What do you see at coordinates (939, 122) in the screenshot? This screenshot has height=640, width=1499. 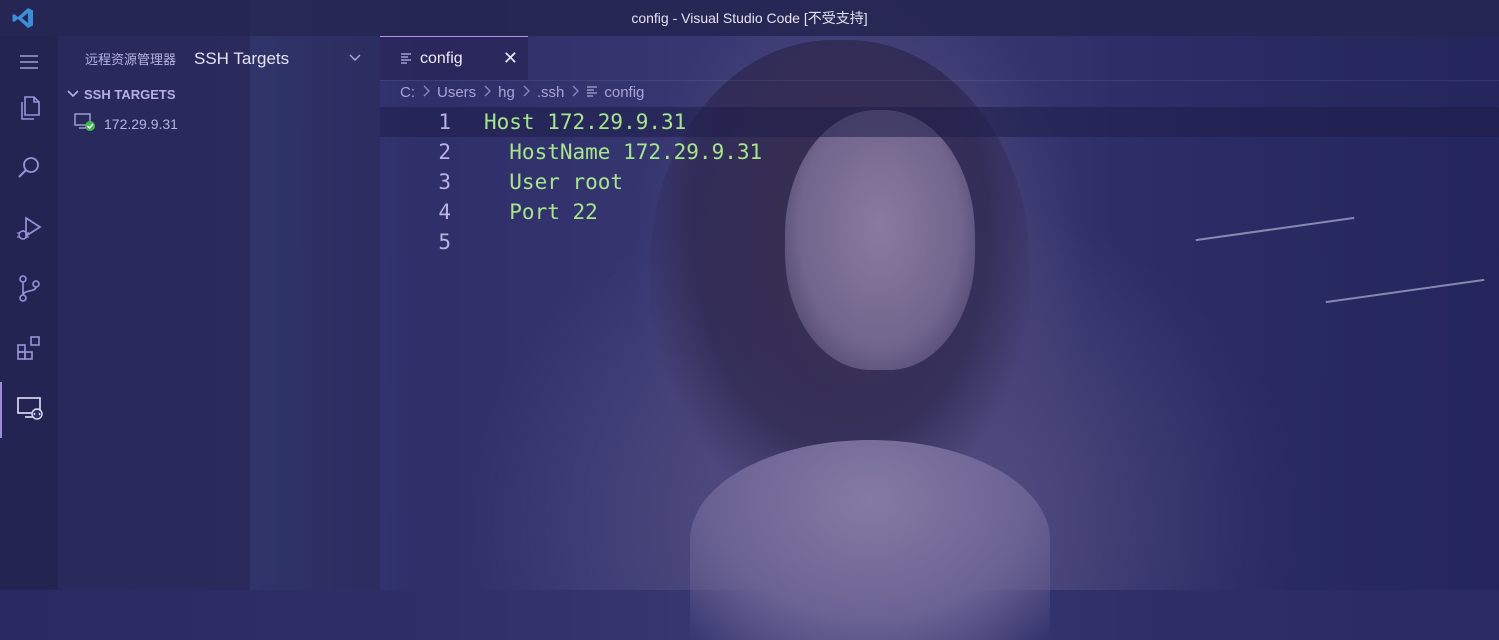 I see `code-line: 1 Host 172.29.9.31` at bounding box center [939, 122].